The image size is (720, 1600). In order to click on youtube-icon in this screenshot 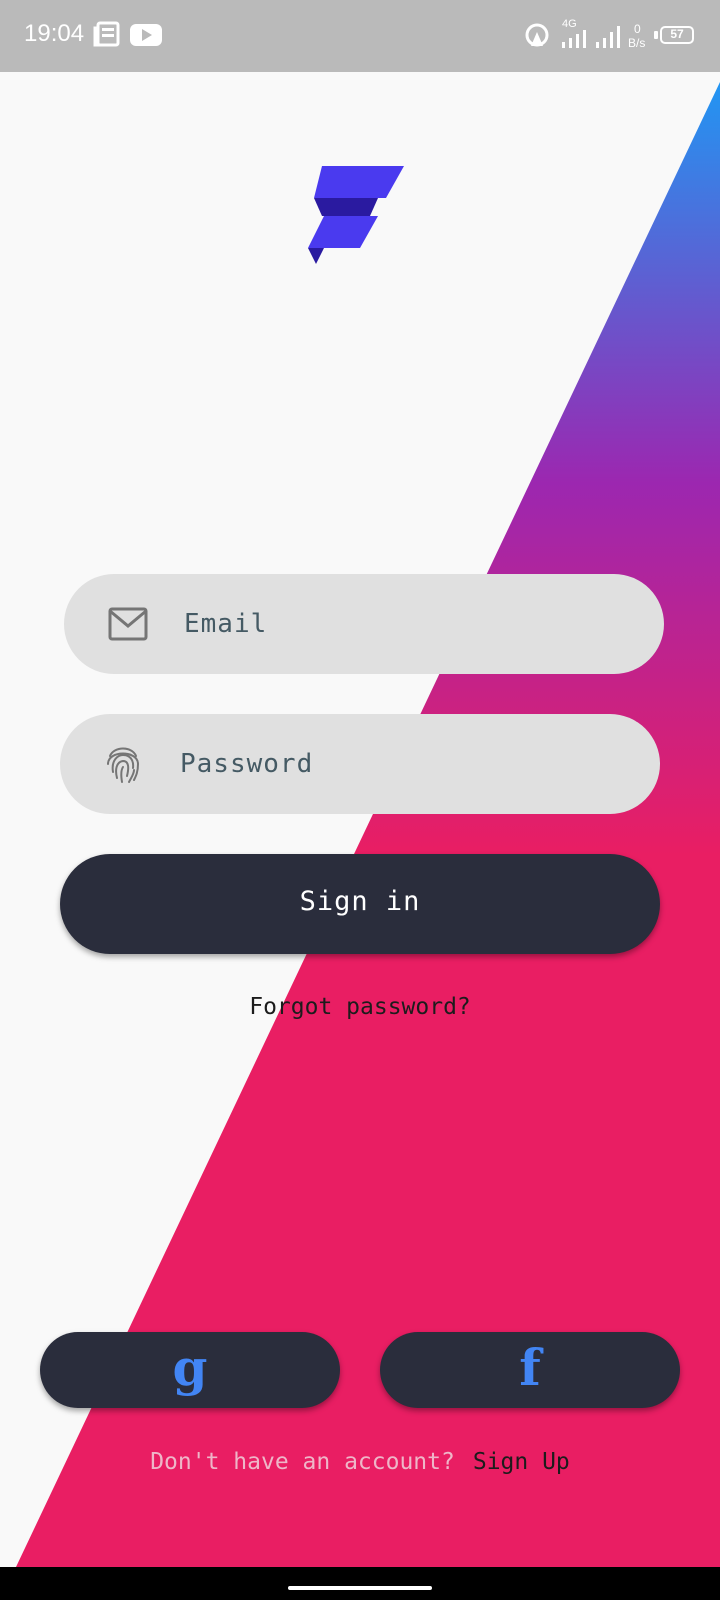, I will do `click(146, 35)`.